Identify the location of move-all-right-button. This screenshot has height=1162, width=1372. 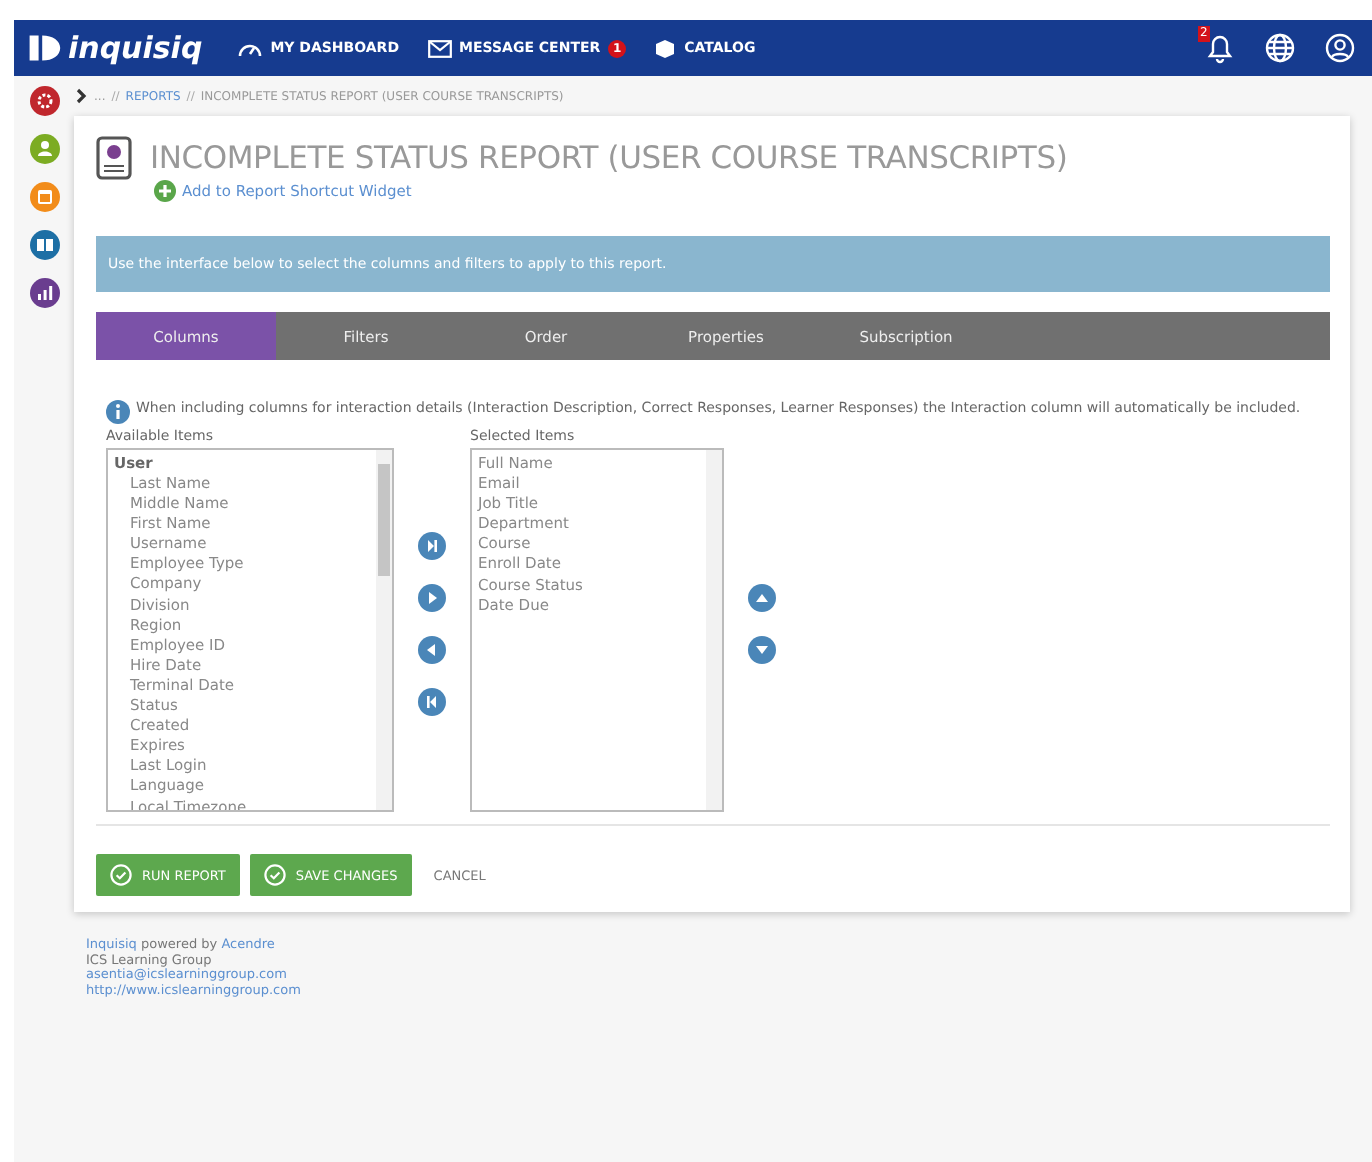
(432, 546).